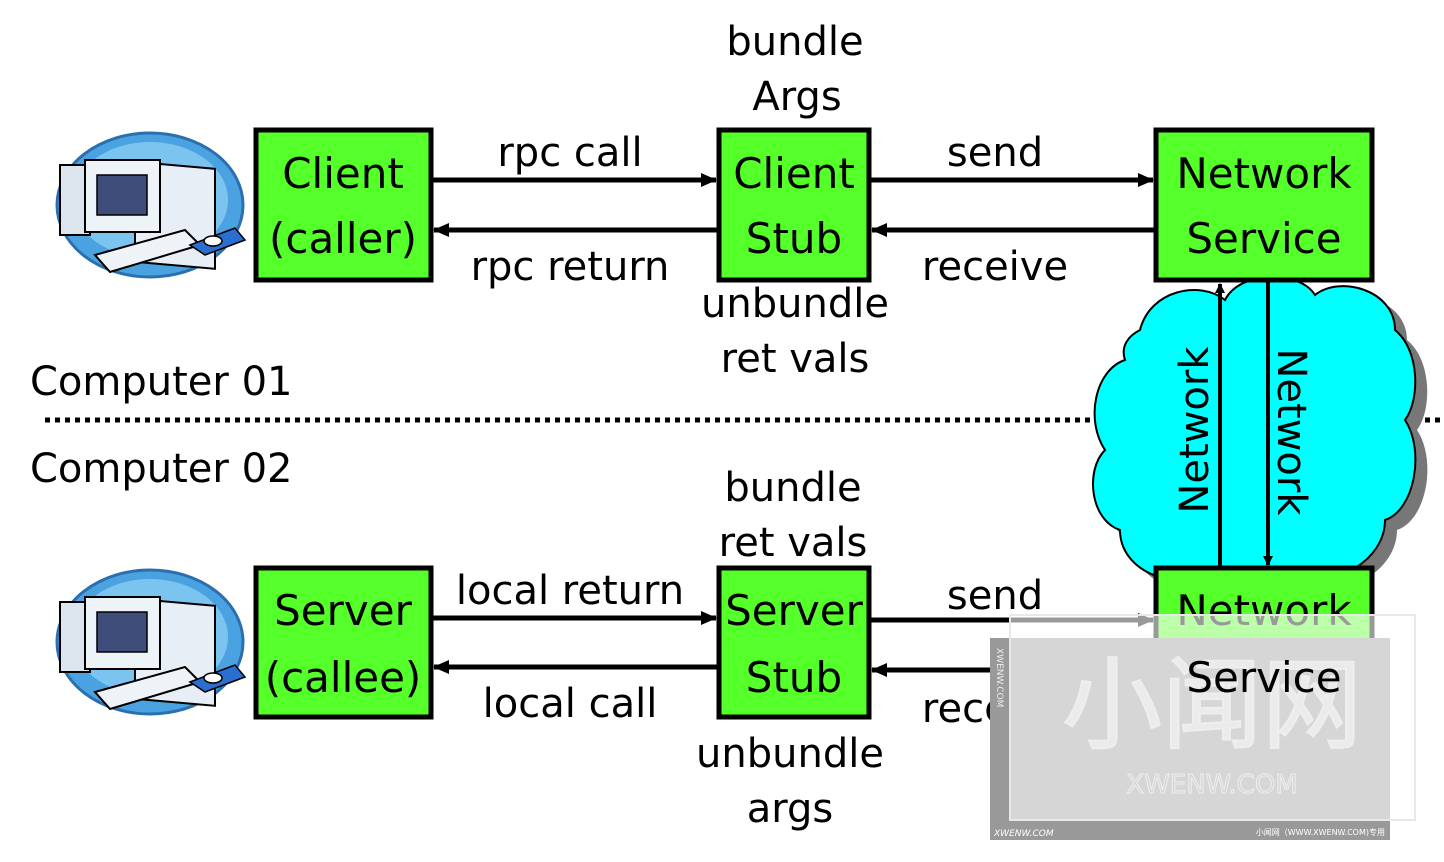 The width and height of the screenshot is (1444, 862). Describe the element at coordinates (1211, 785) in the screenshot. I see `watermark-site: XWENW.COM` at that location.